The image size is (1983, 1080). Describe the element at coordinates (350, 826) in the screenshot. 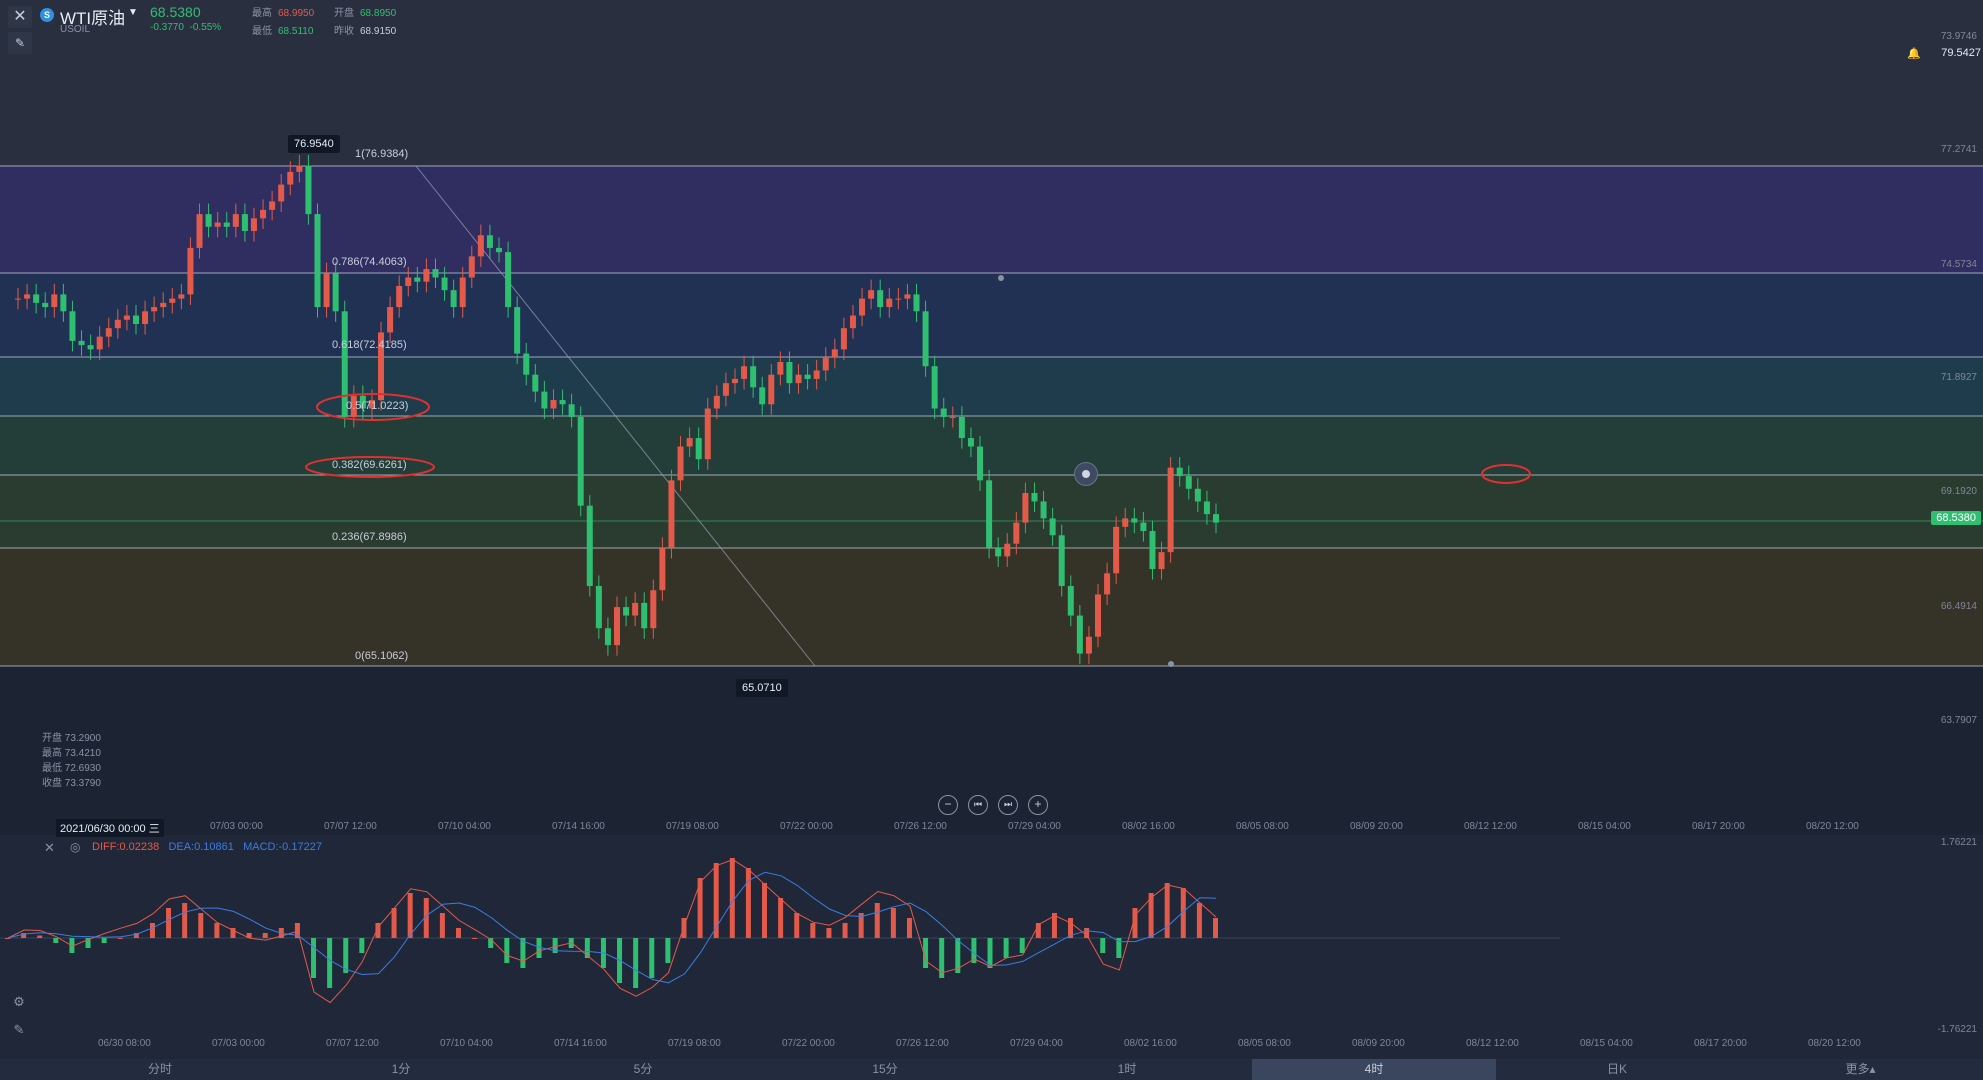

I see `time-tick: 07/07 12:00` at that location.